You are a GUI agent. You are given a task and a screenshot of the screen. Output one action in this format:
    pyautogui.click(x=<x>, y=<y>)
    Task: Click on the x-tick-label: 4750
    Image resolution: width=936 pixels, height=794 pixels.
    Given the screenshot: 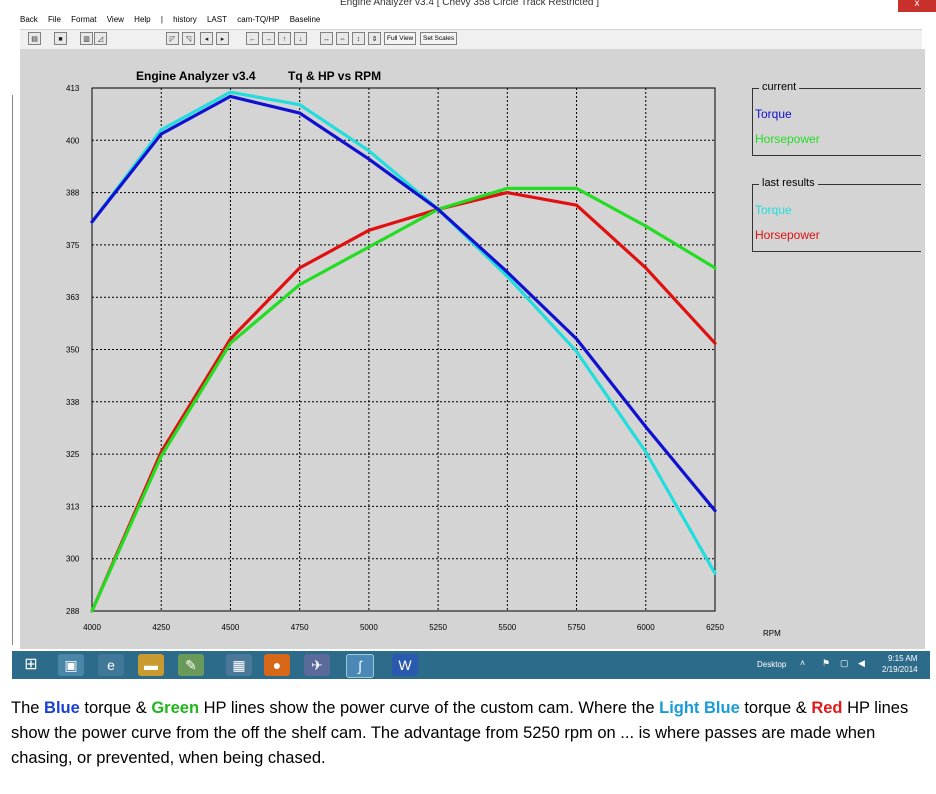 What is the action you would take?
    pyautogui.click(x=300, y=627)
    